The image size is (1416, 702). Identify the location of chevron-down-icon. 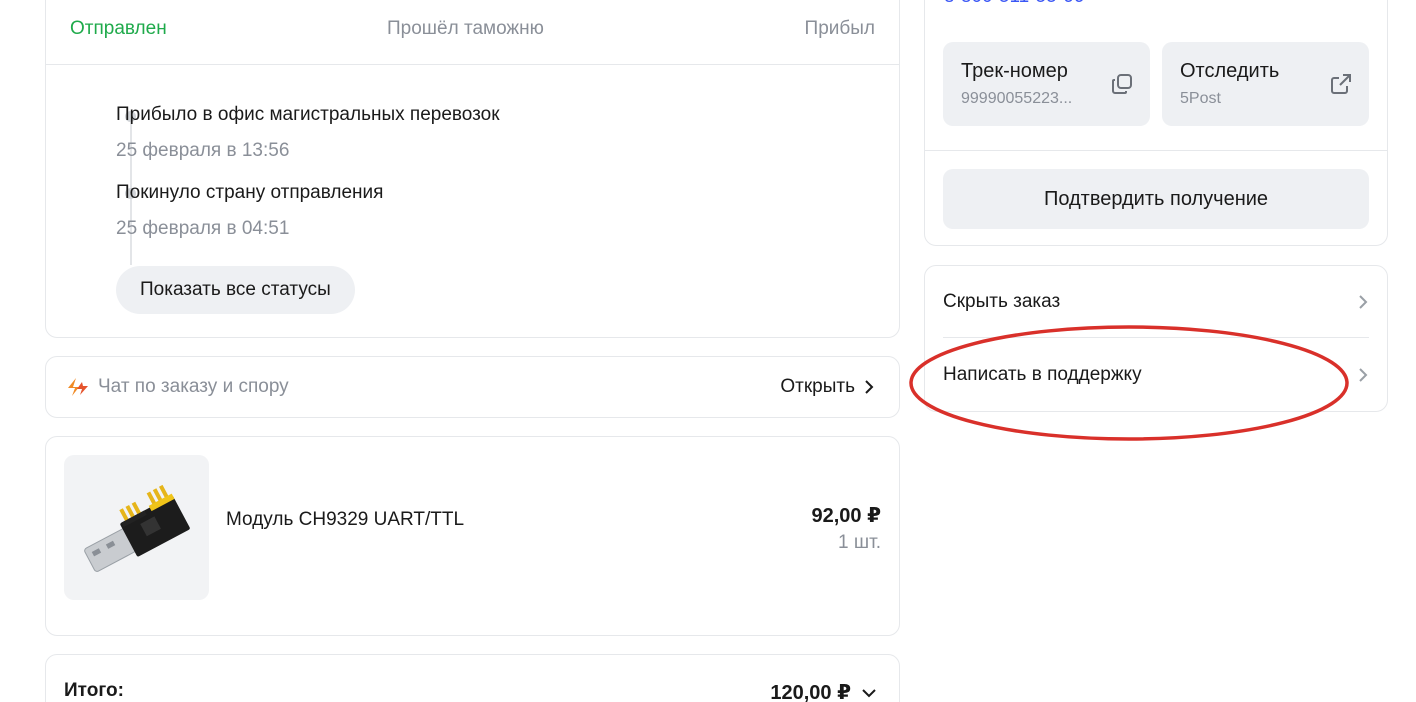
(869, 692).